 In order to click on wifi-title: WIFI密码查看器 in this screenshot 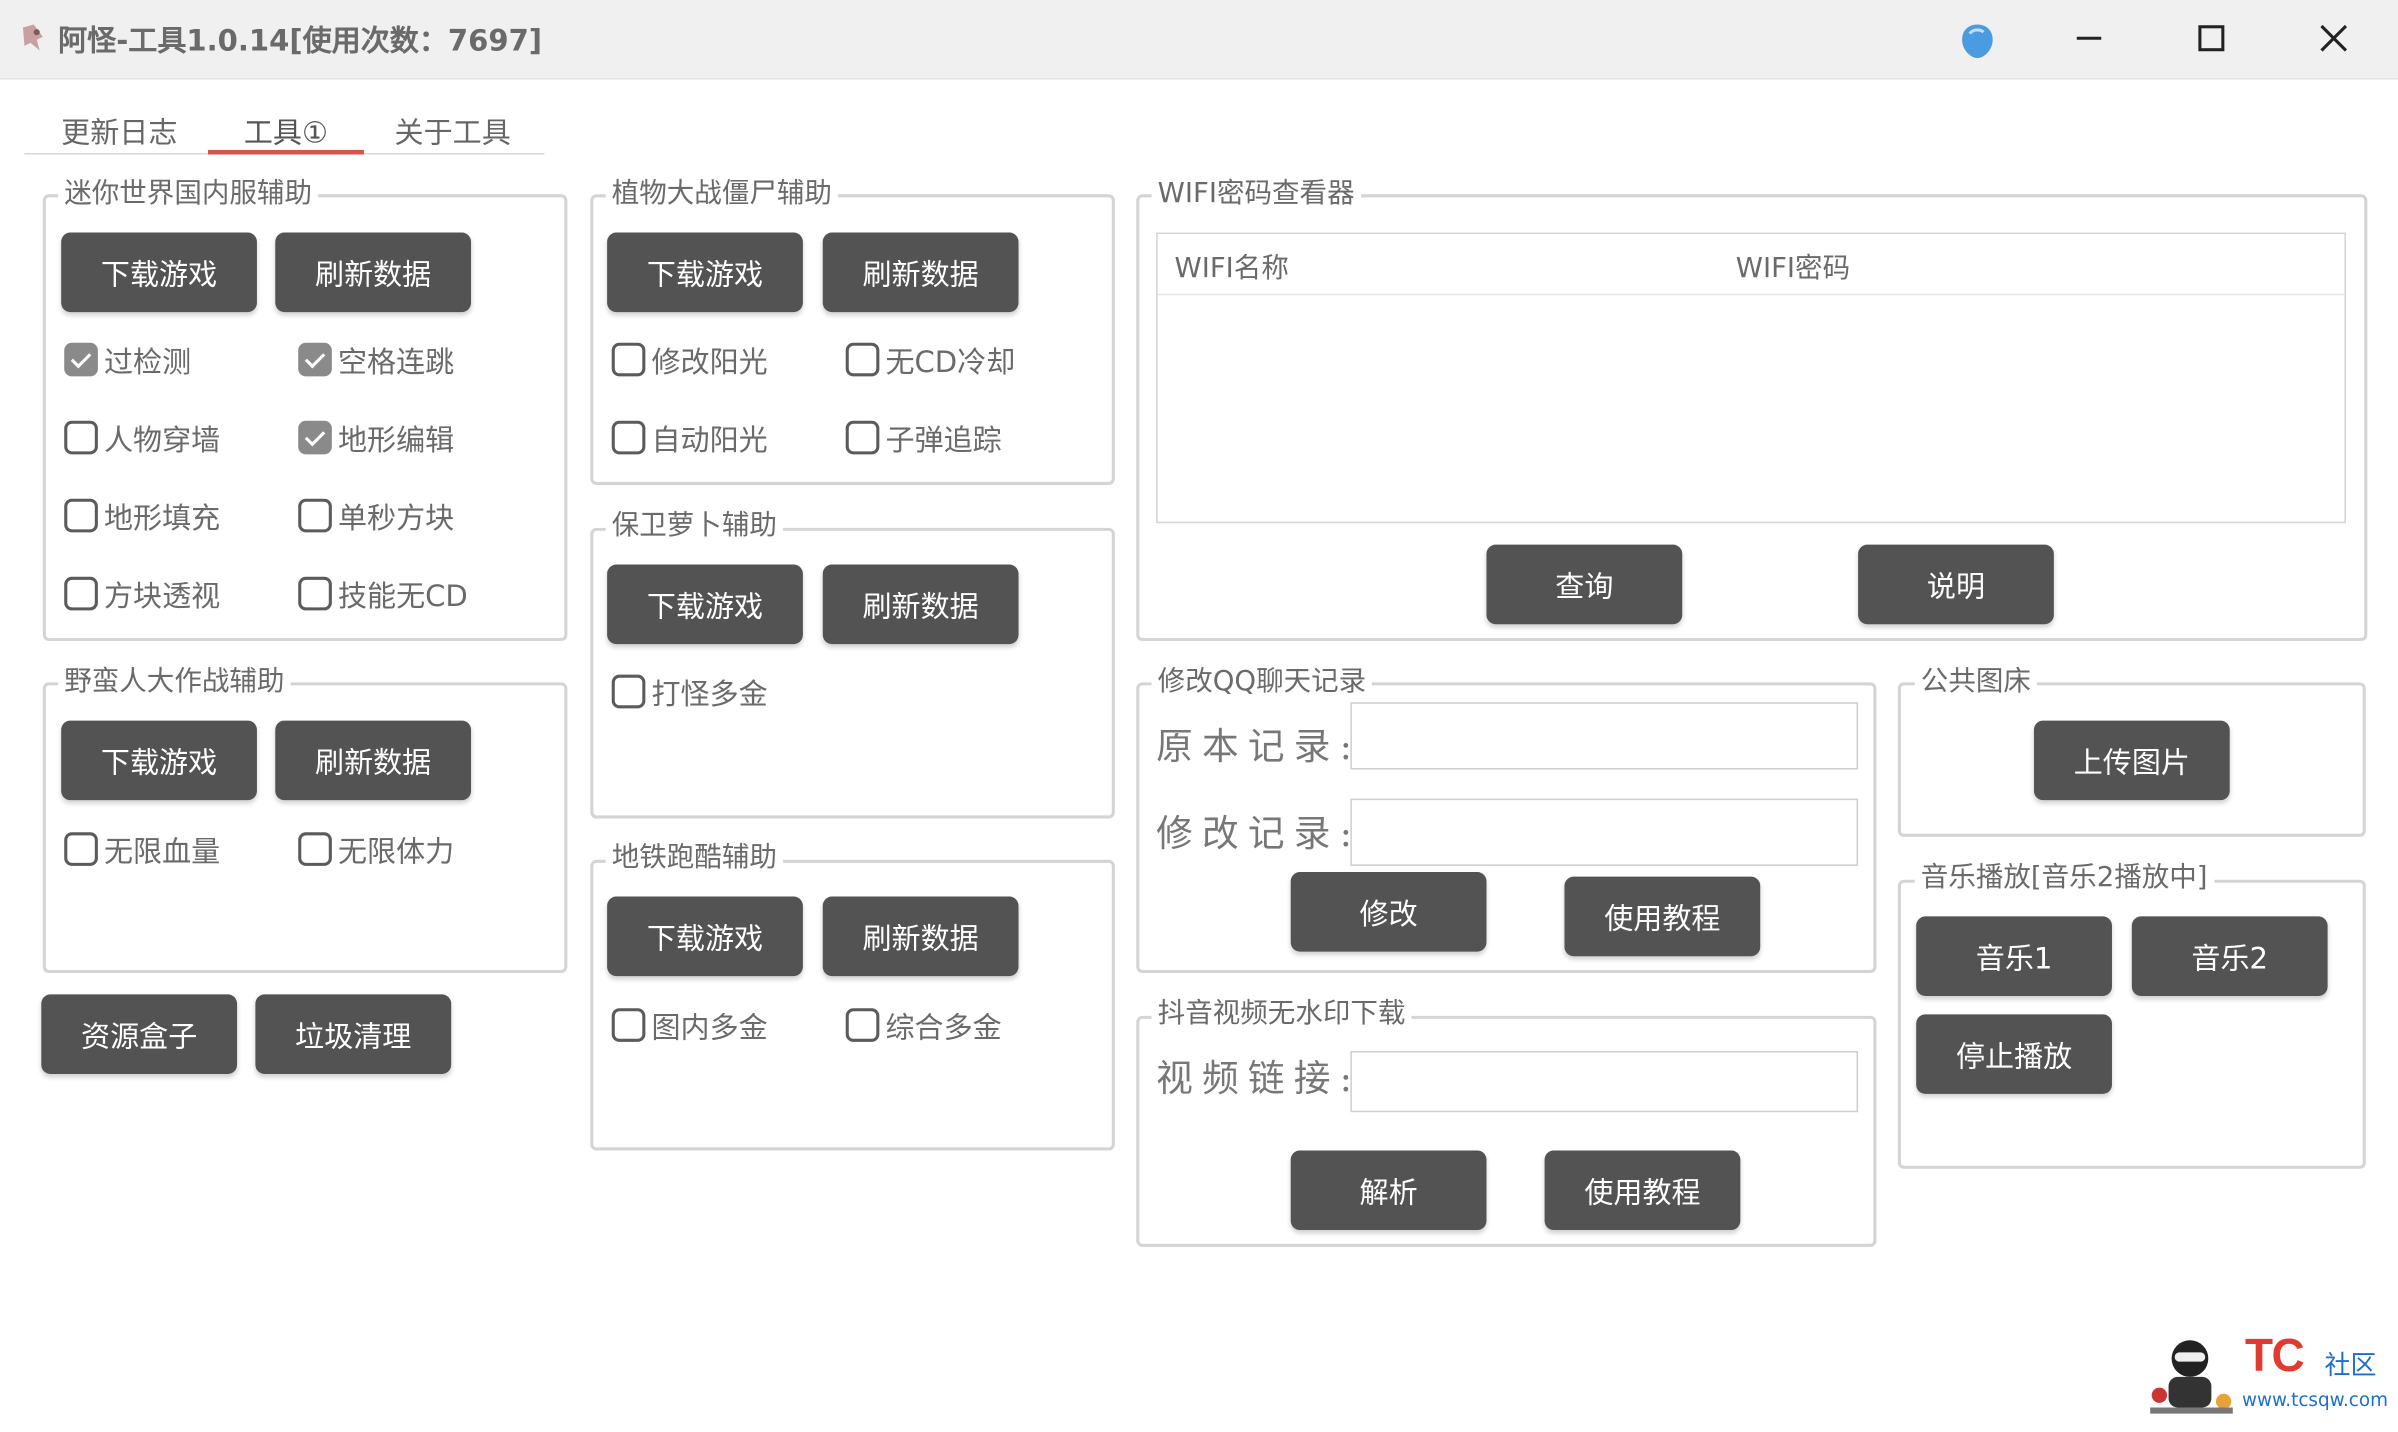, I will do `click(1256, 194)`.